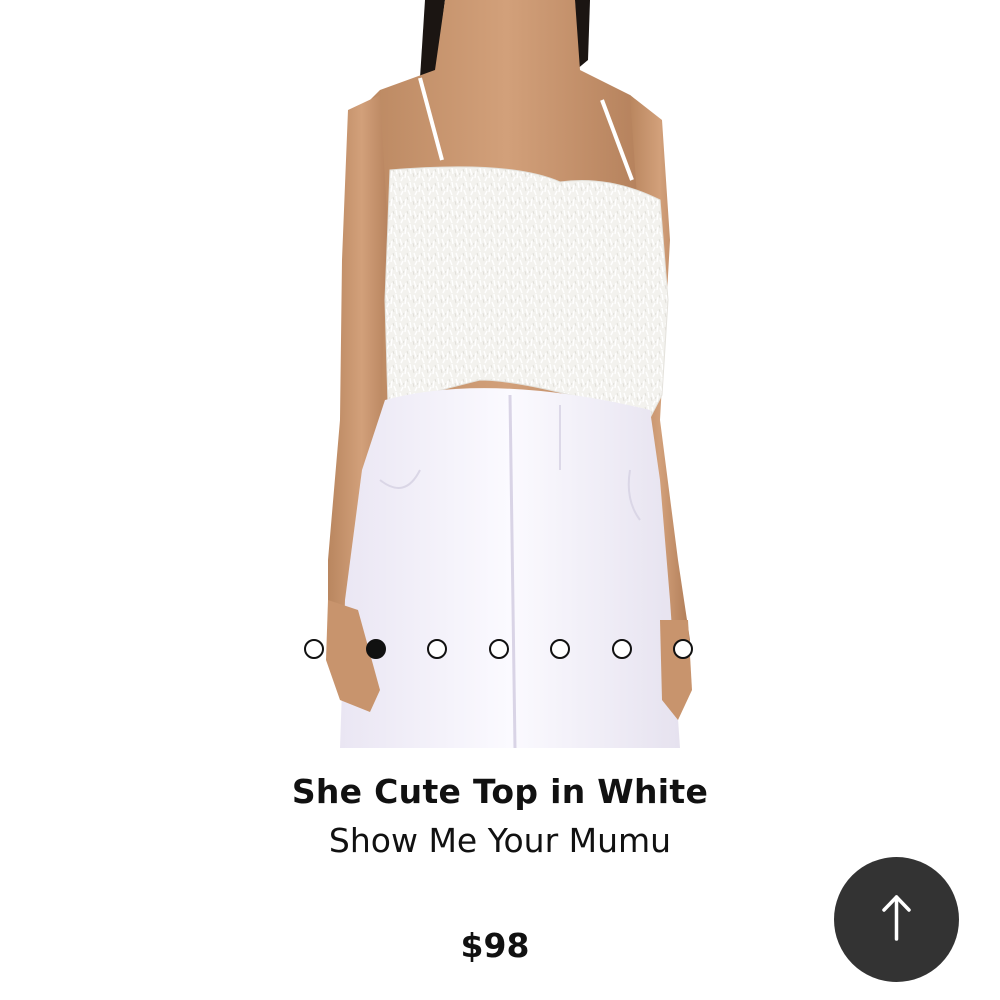  What do you see at coordinates (500, 792) in the screenshot?
I see `product-title: She Cute Top in White` at bounding box center [500, 792].